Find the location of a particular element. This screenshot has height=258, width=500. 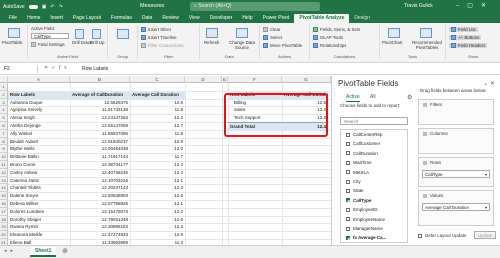

row-header: 12 is located at coordinates (4, 172).